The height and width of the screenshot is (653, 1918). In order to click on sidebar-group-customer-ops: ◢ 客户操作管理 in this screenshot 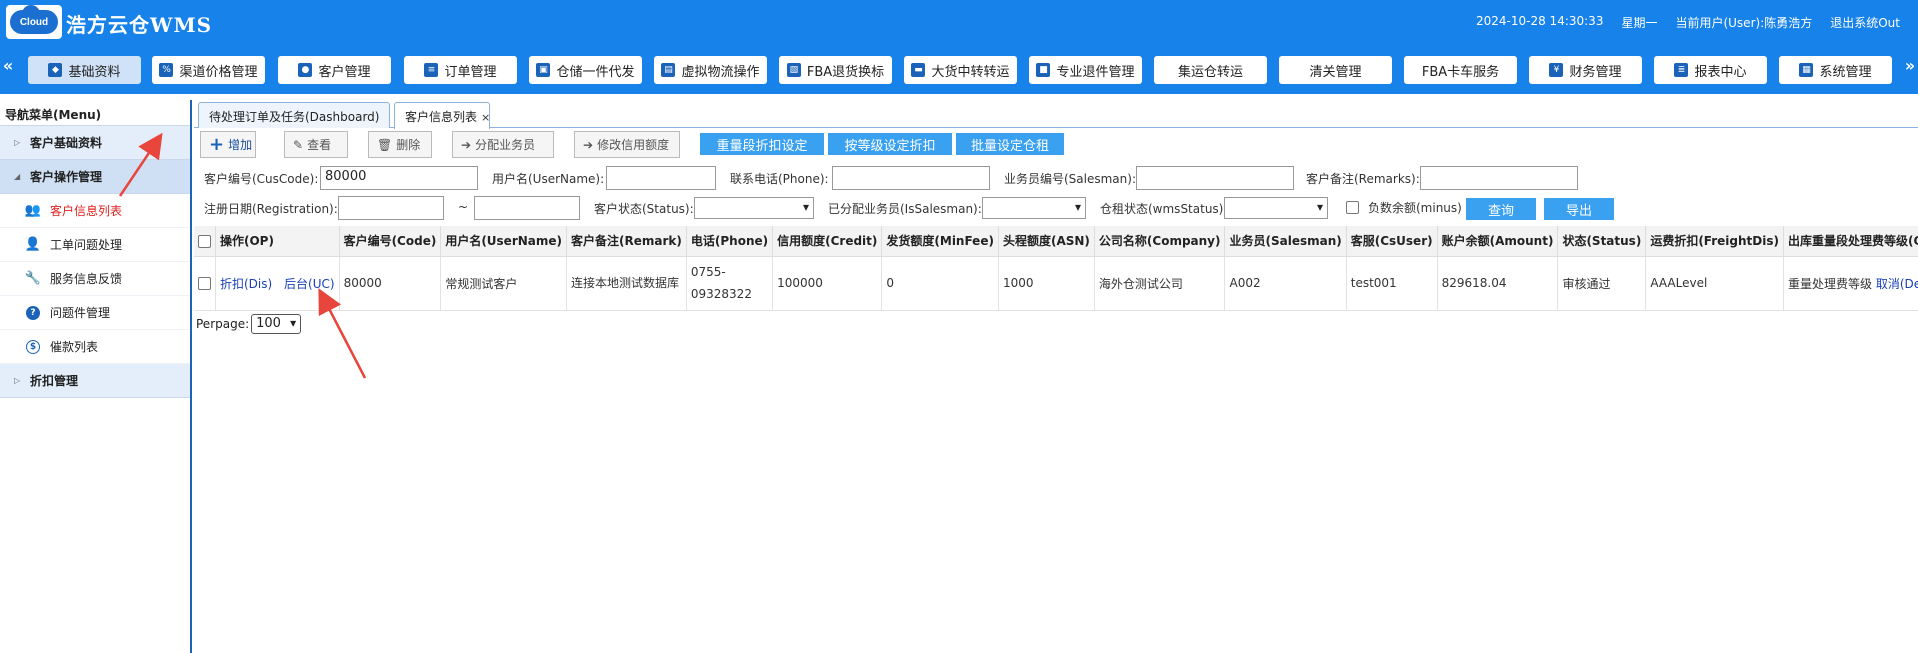, I will do `click(95, 177)`.